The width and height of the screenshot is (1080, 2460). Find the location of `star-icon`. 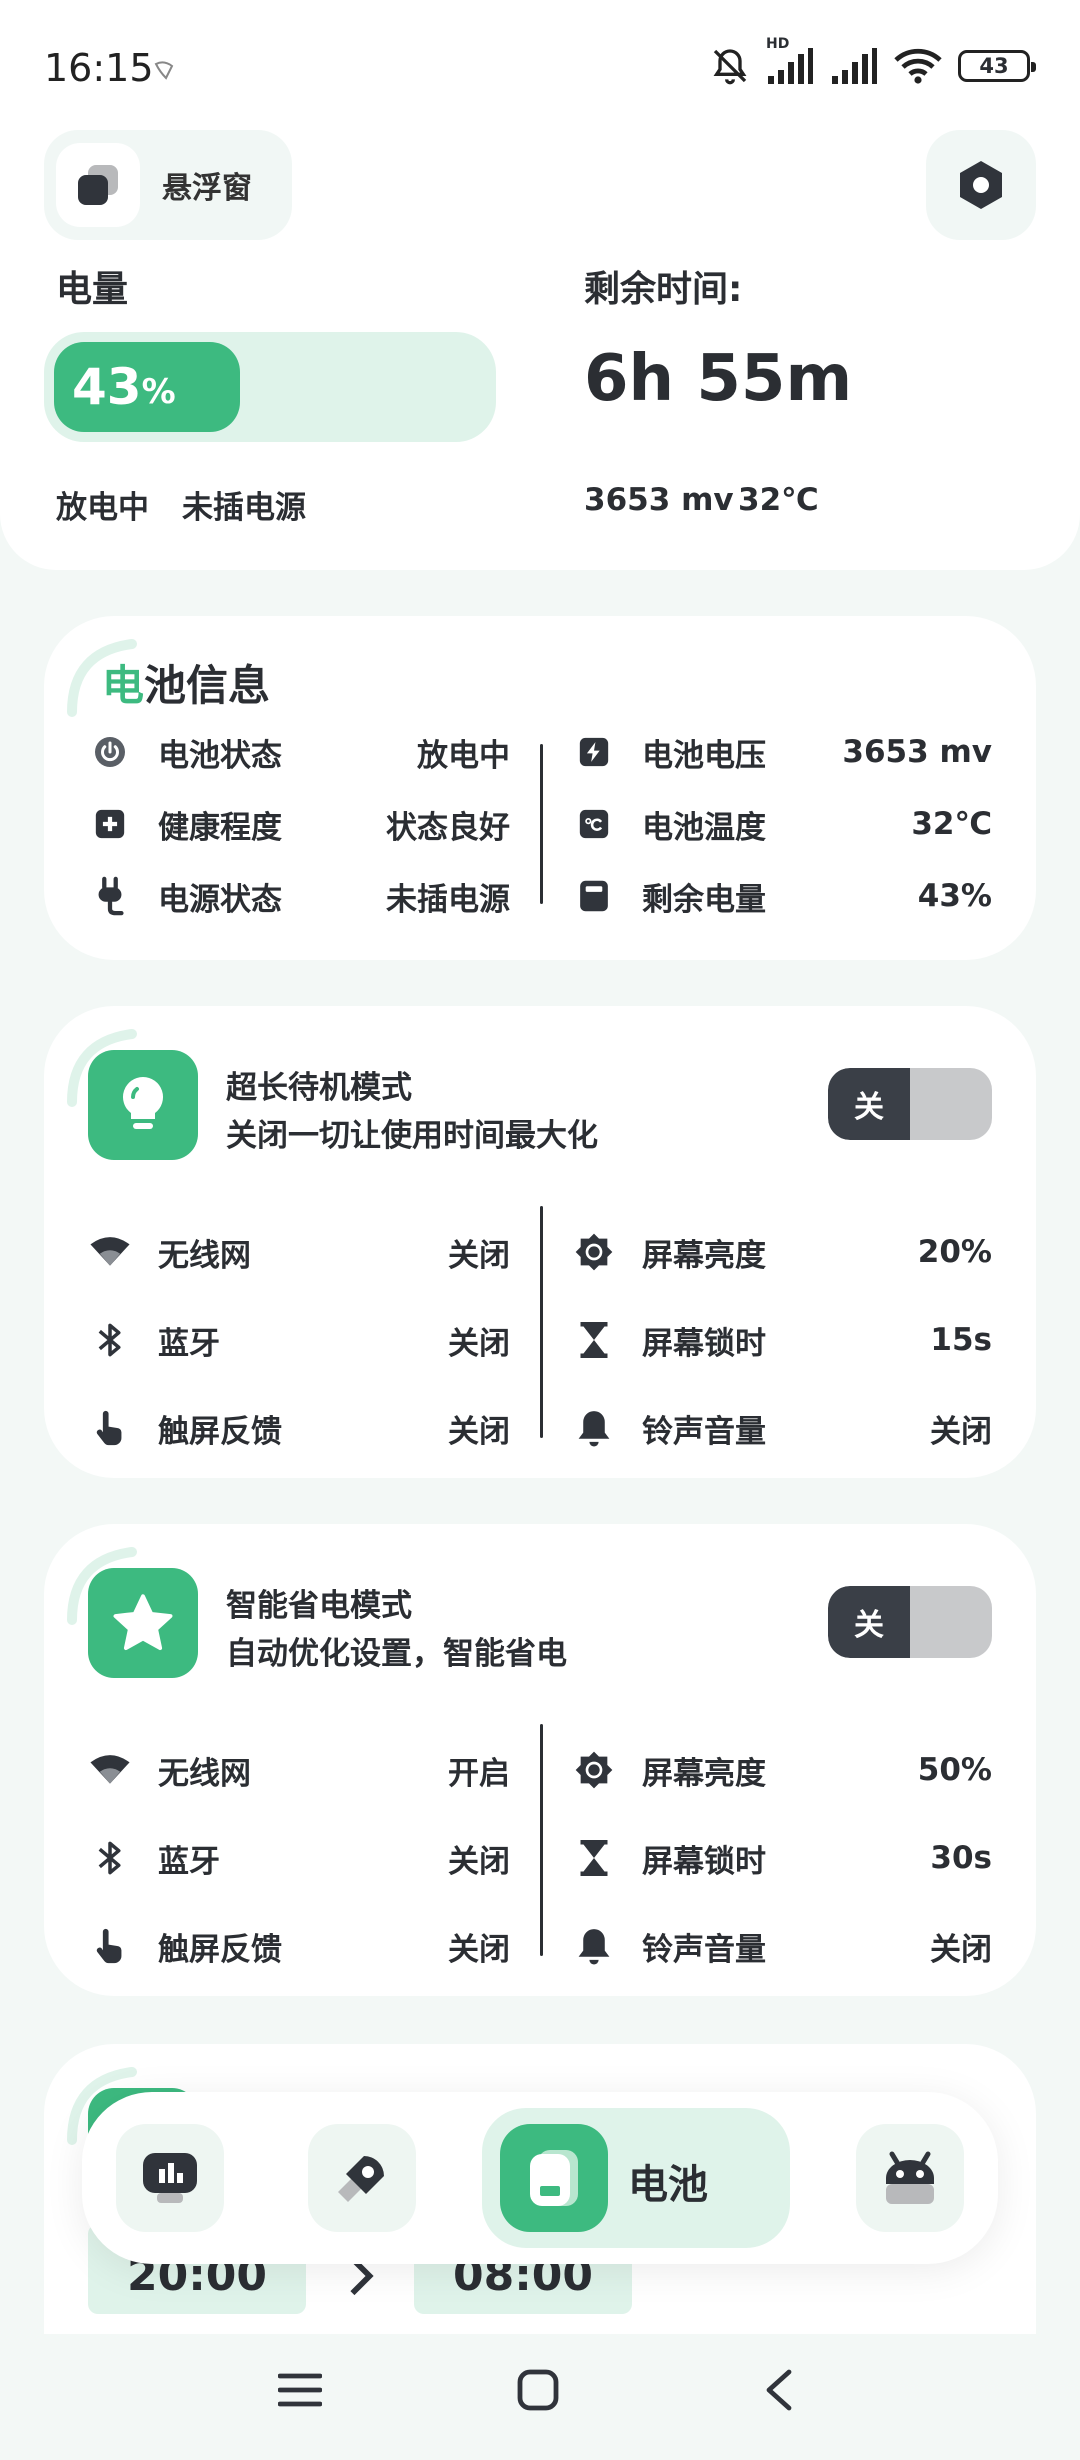

star-icon is located at coordinates (143, 1623).